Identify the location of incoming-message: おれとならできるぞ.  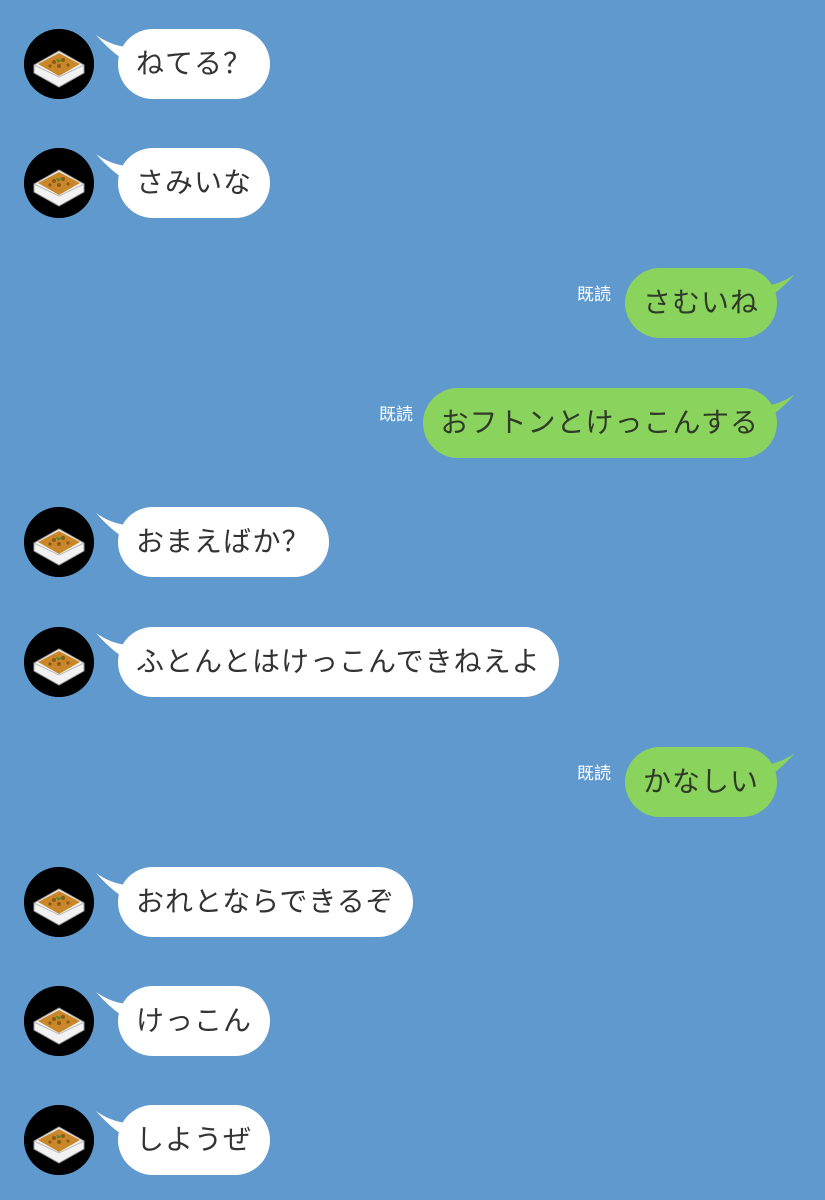
(265, 902).